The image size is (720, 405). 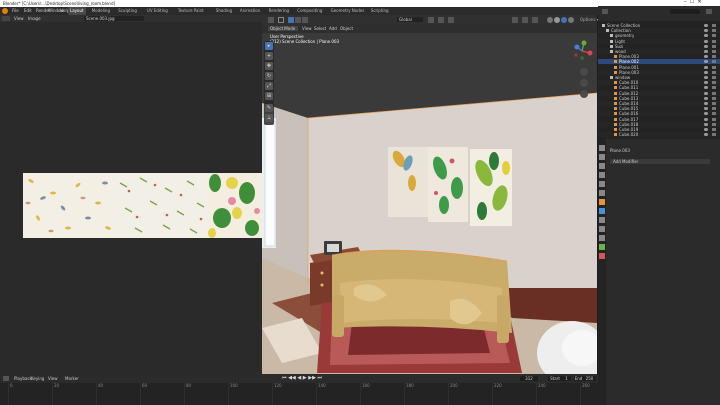 I want to click on workspace-tab-rendering: Rendering, so click(x=279, y=11).